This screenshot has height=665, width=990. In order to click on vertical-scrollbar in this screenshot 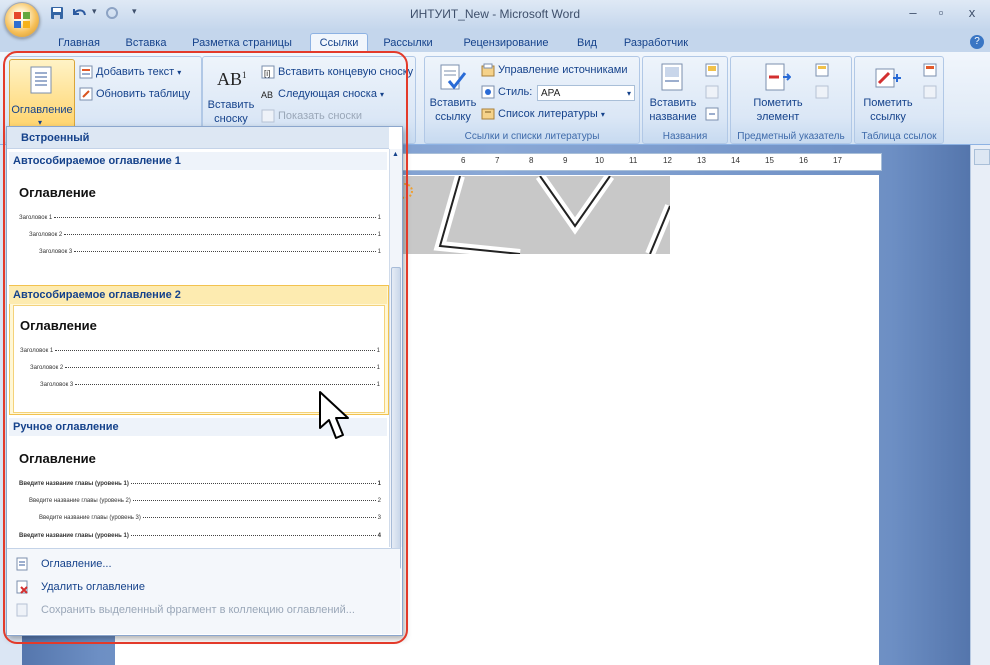, I will do `click(980, 405)`.